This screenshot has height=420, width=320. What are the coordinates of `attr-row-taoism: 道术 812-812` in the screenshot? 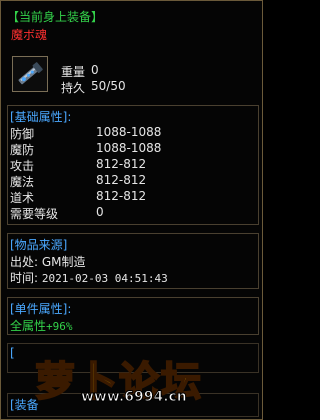 It's located at (133, 197).